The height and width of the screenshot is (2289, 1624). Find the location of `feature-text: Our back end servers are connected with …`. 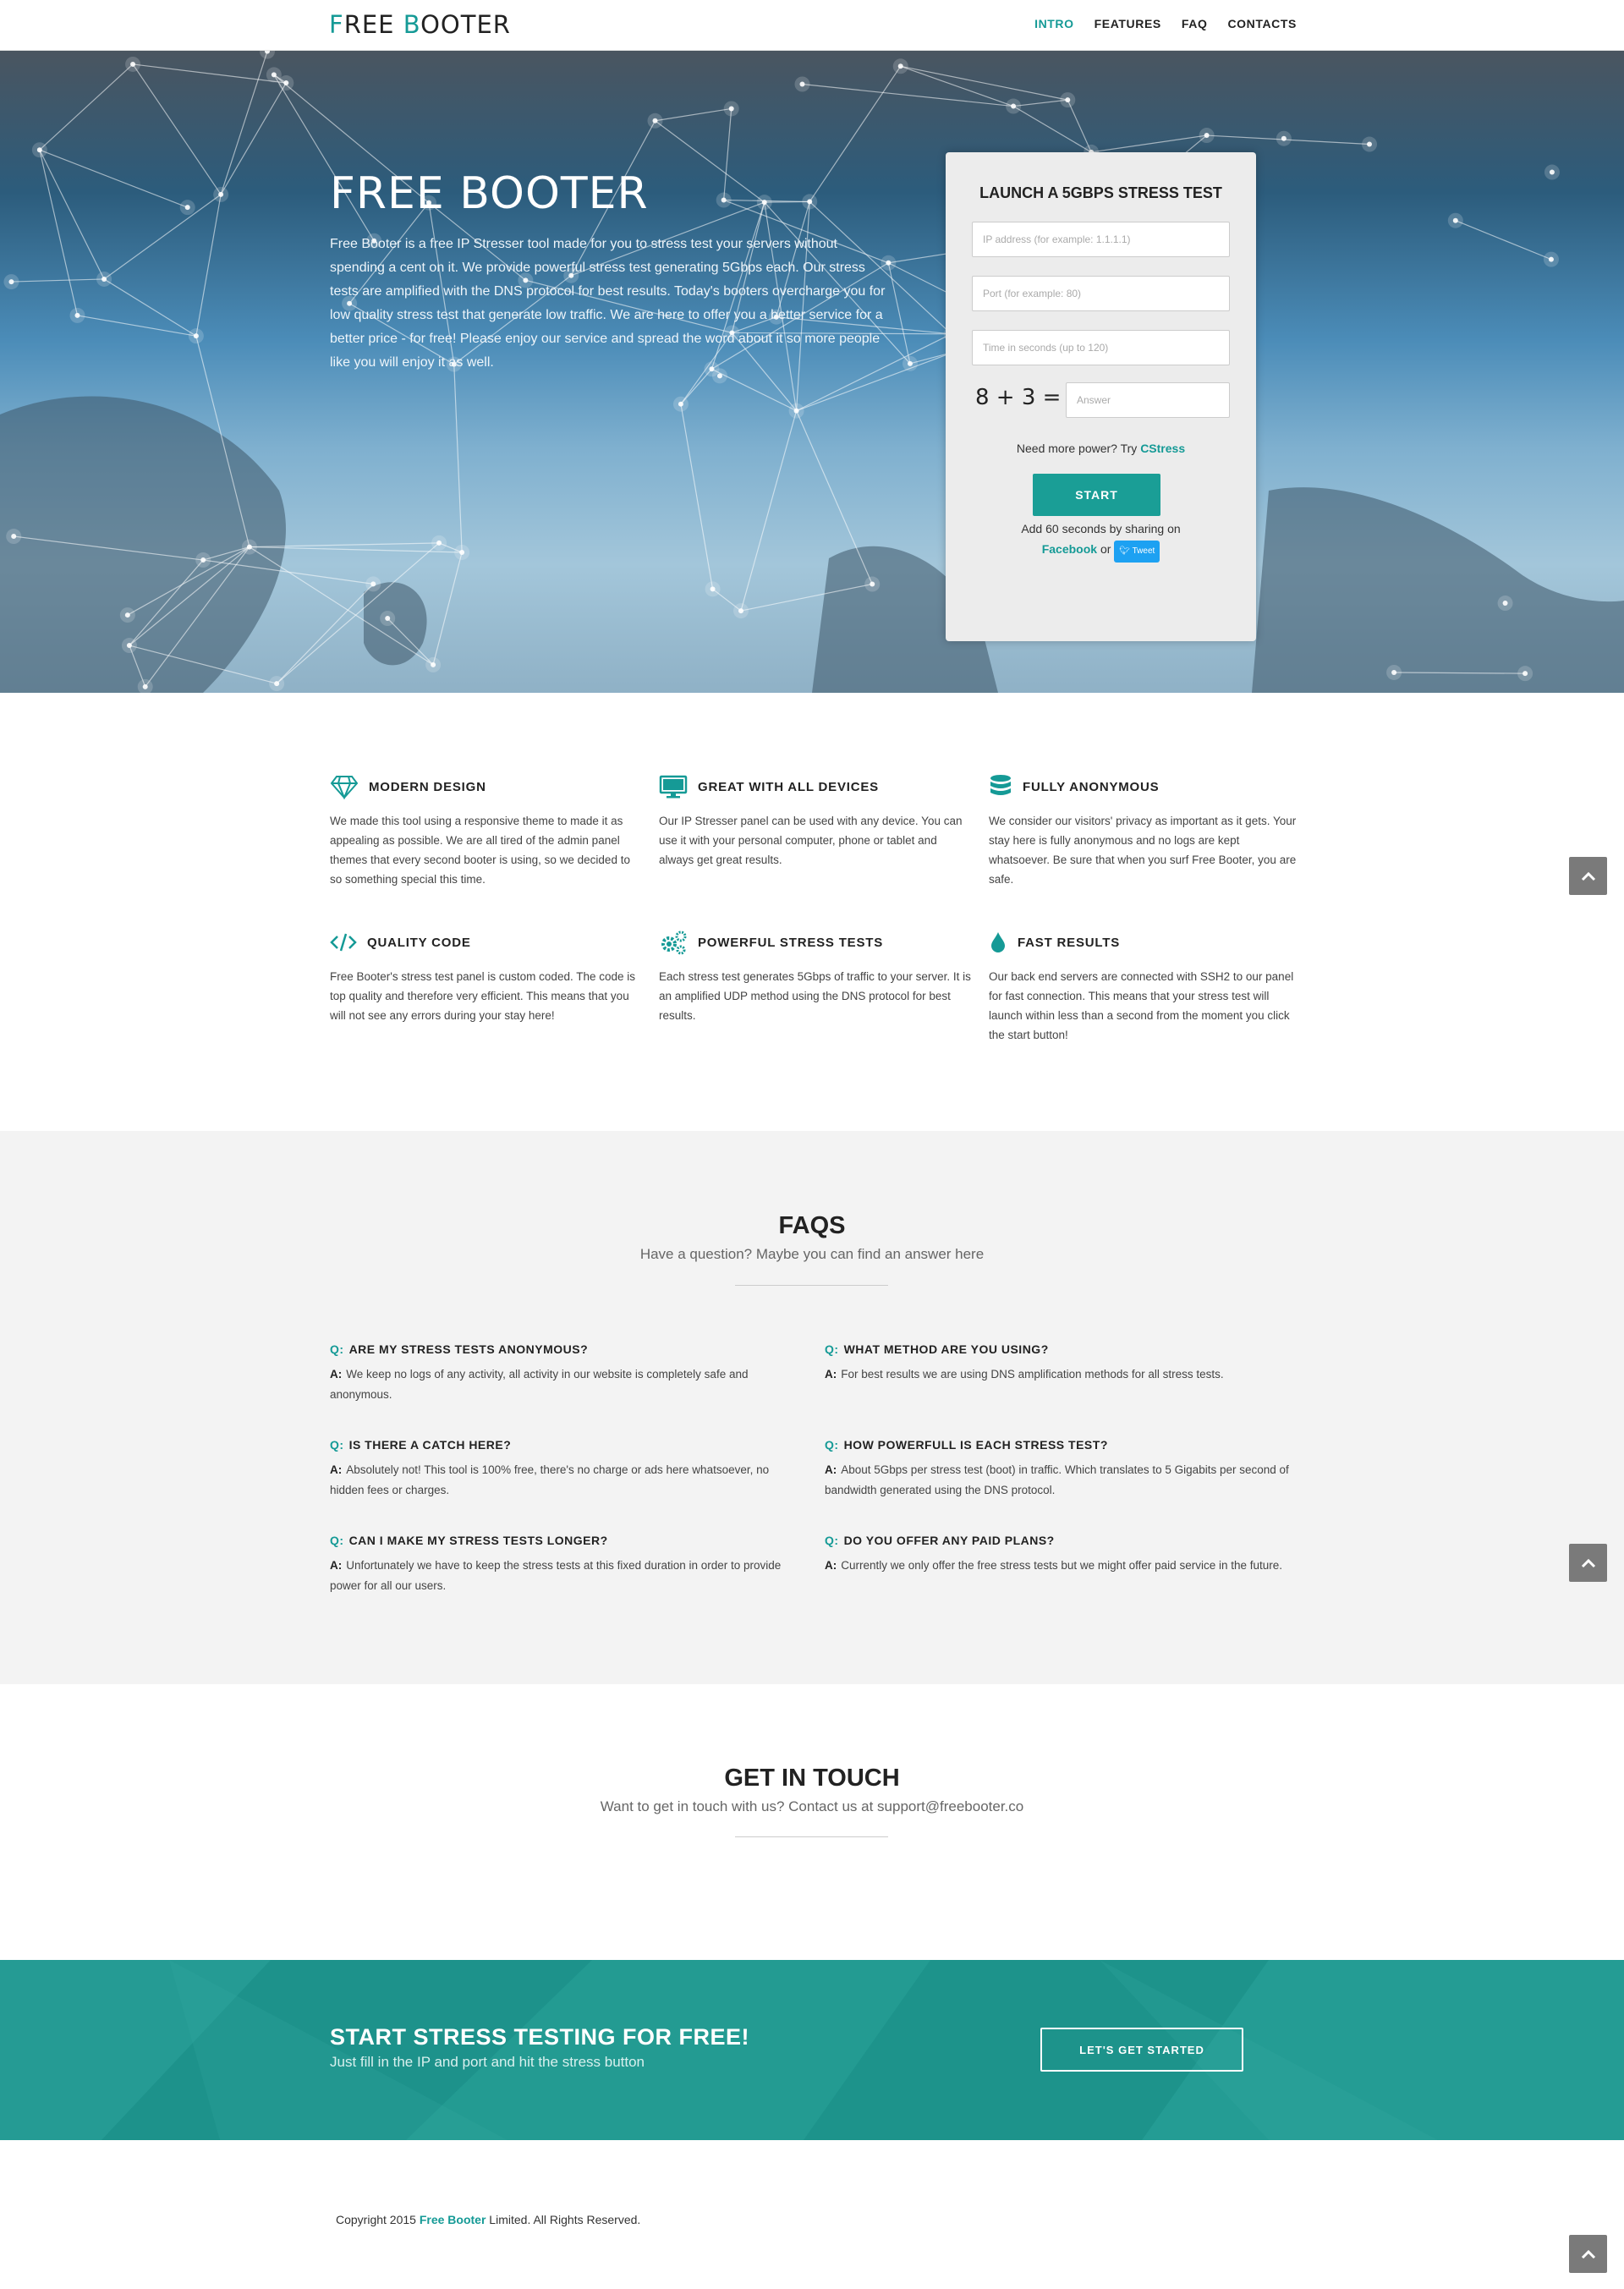

feature-text: Our back end servers are connected with … is located at coordinates (1141, 1005).